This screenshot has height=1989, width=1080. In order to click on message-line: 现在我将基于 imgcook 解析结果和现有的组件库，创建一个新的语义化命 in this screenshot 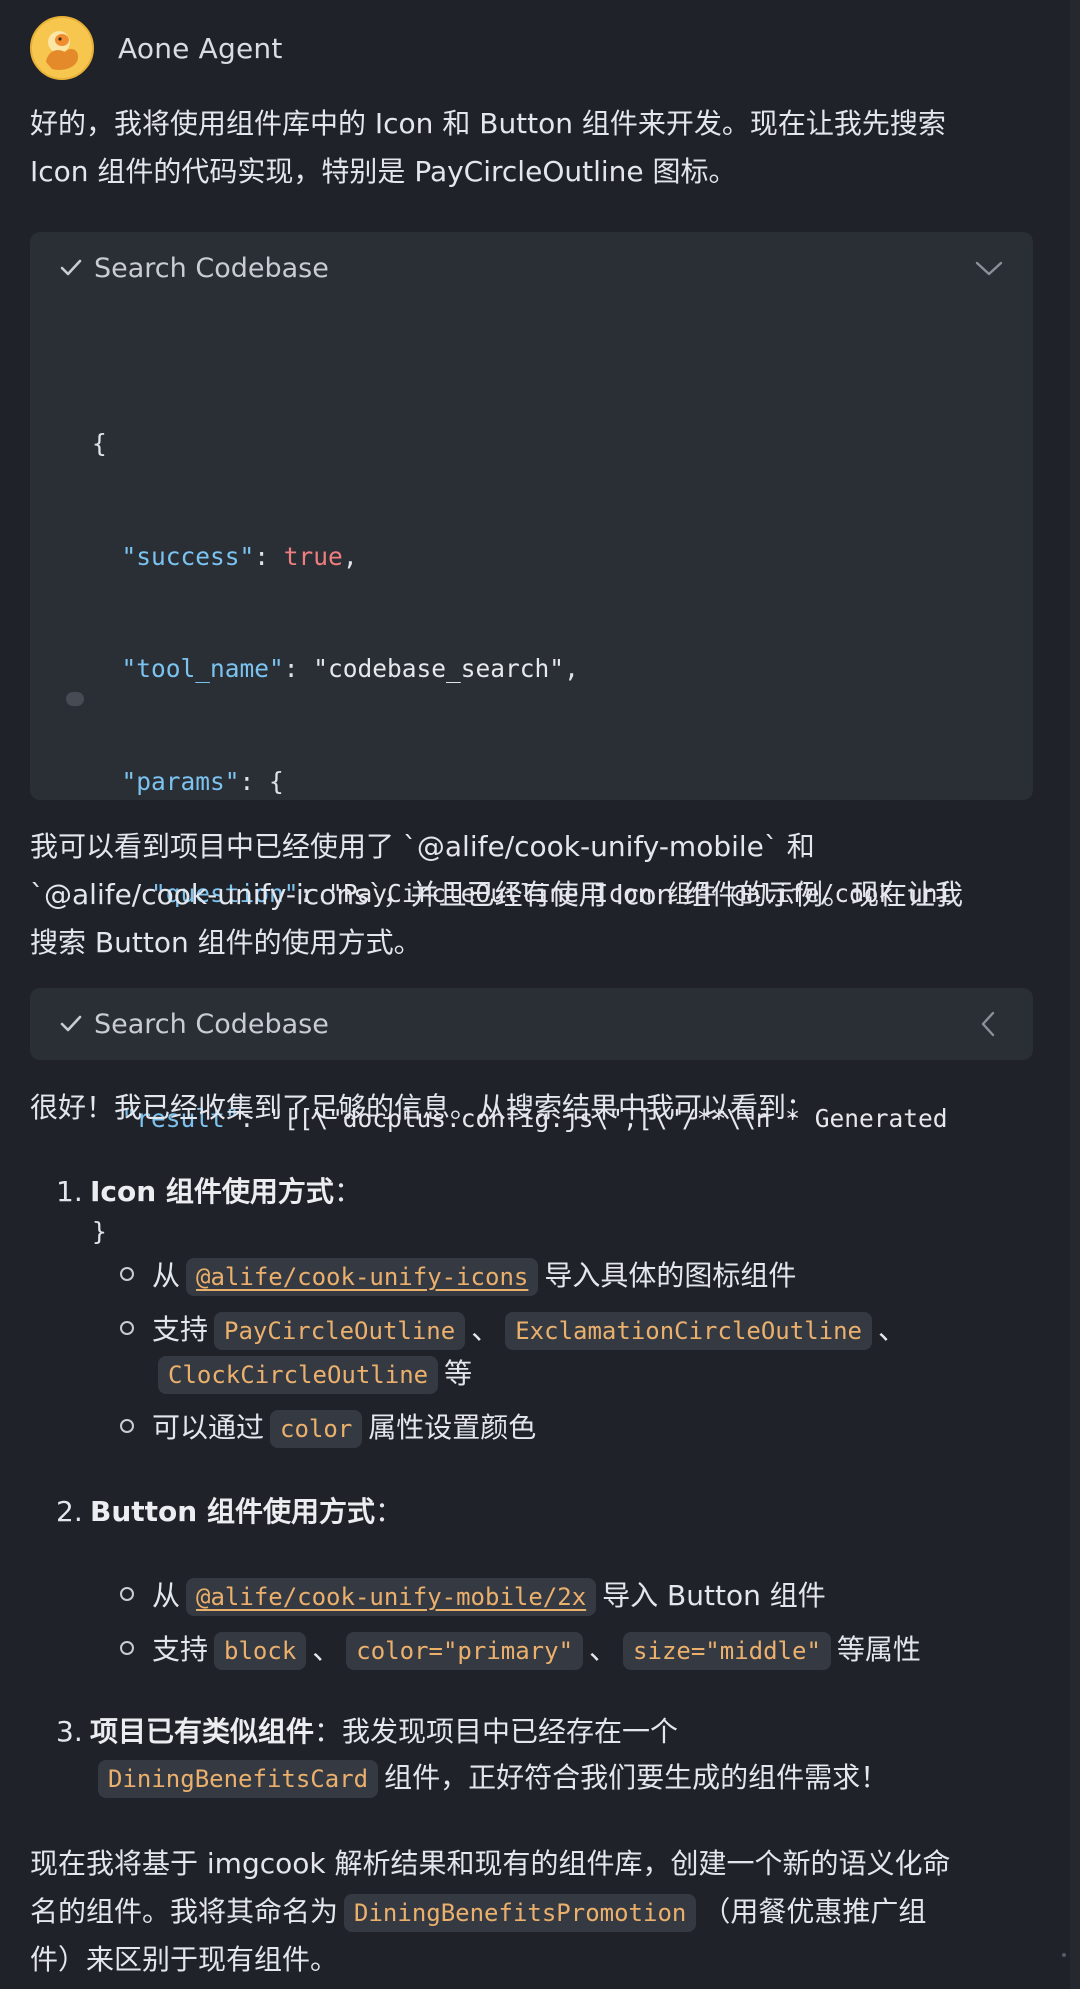, I will do `click(490, 1863)`.